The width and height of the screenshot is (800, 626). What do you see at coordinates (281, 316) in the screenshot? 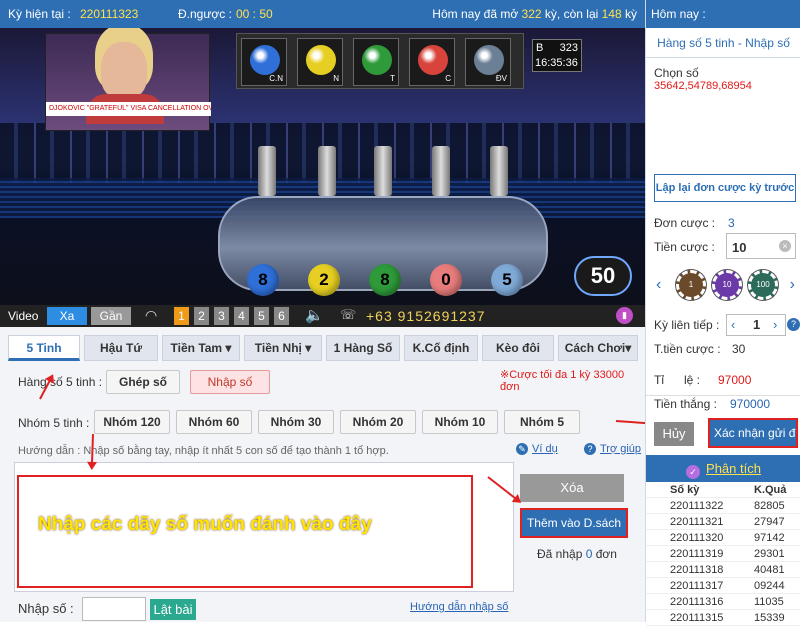
I see `quality-option-6: 6` at bounding box center [281, 316].